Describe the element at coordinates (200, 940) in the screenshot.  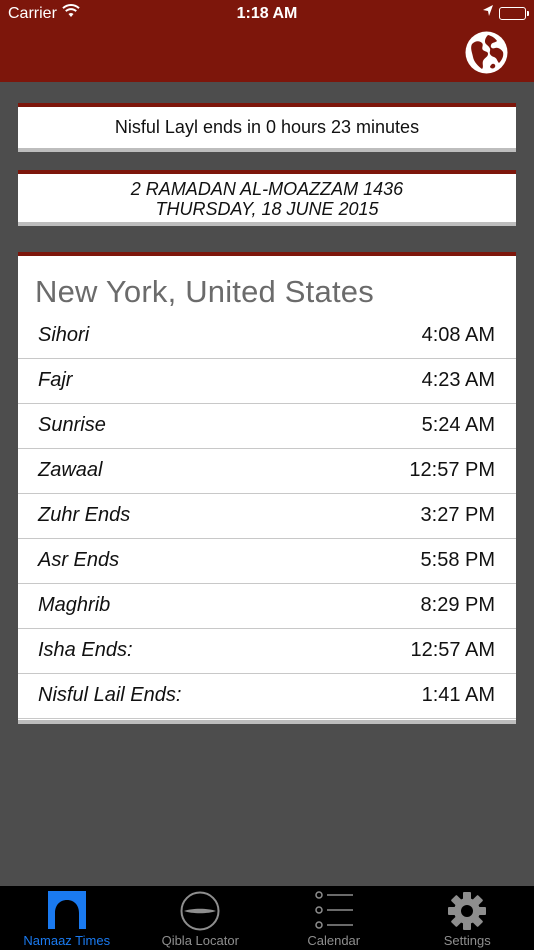
I see `tab-label: Qibla Locator` at that location.